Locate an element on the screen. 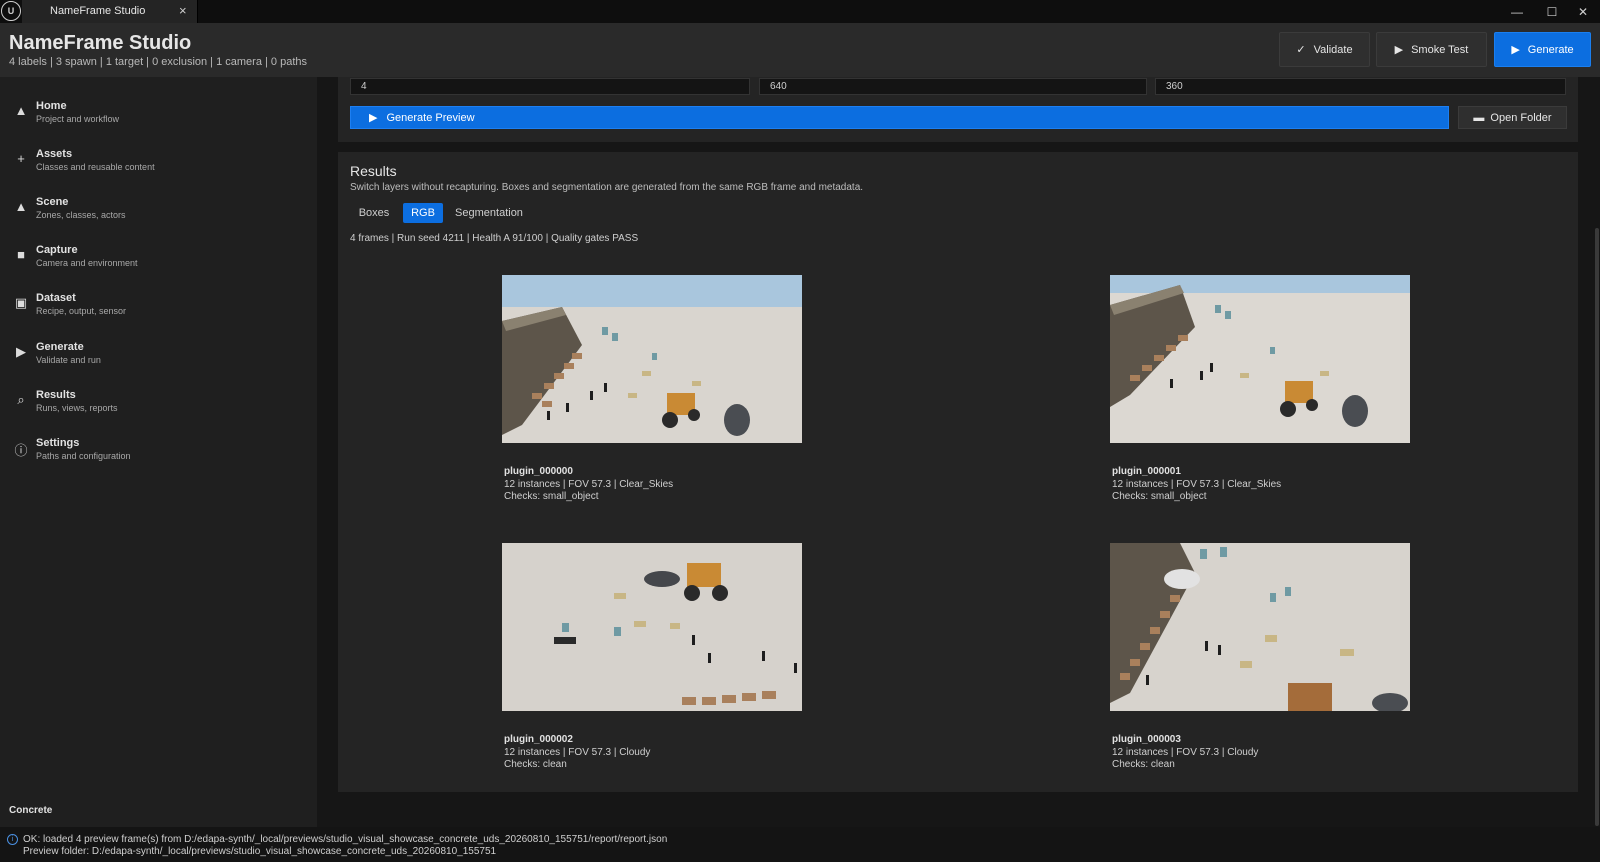 Image resolution: width=1600 pixels, height=862 pixels. scene-icon: ▲ is located at coordinates (21, 206).